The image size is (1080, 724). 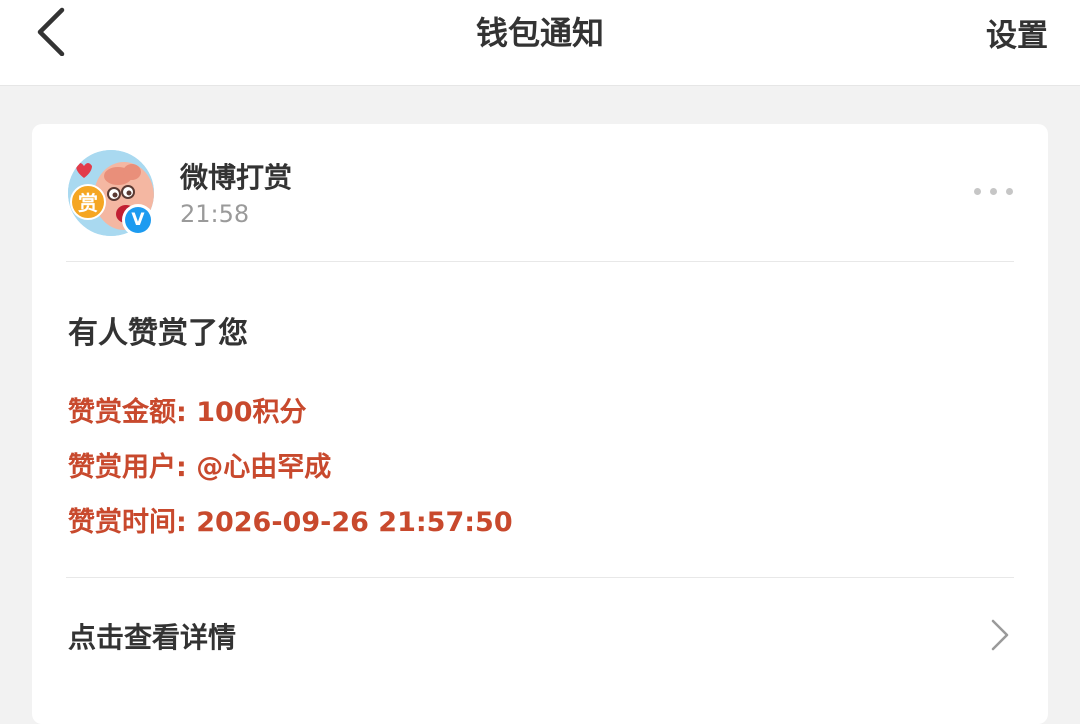 I want to click on verified-icon: V, so click(x=138, y=220).